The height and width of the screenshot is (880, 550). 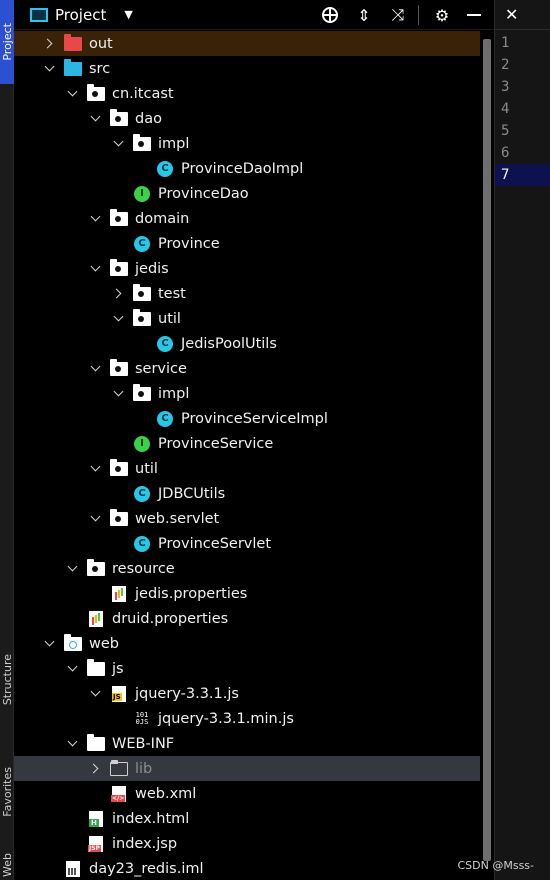 What do you see at coordinates (247, 868) in the screenshot?
I see `tree-row: day23_redis.iml` at bounding box center [247, 868].